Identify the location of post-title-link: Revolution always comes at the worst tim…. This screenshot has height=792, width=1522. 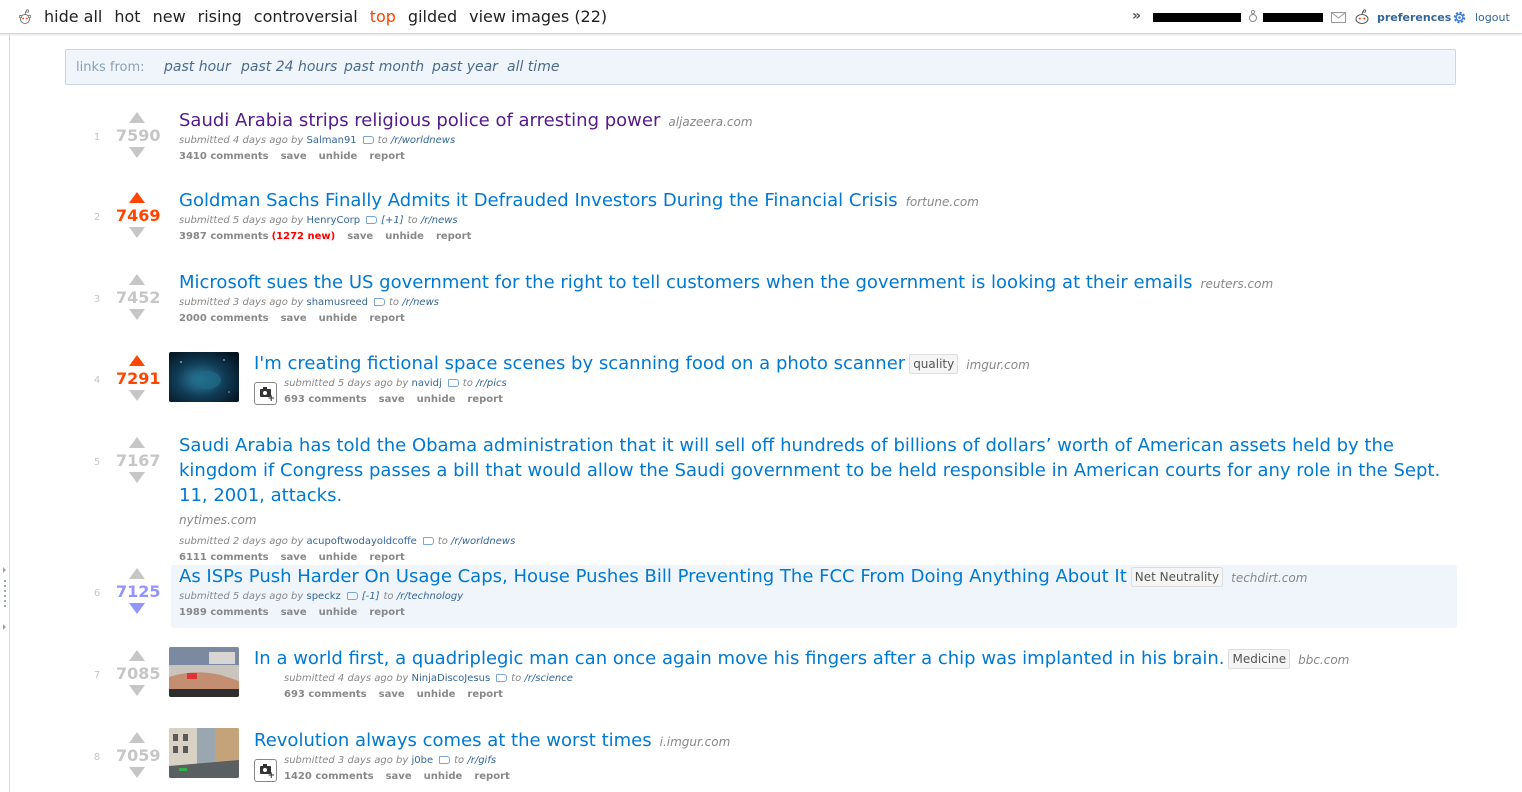
(453, 740).